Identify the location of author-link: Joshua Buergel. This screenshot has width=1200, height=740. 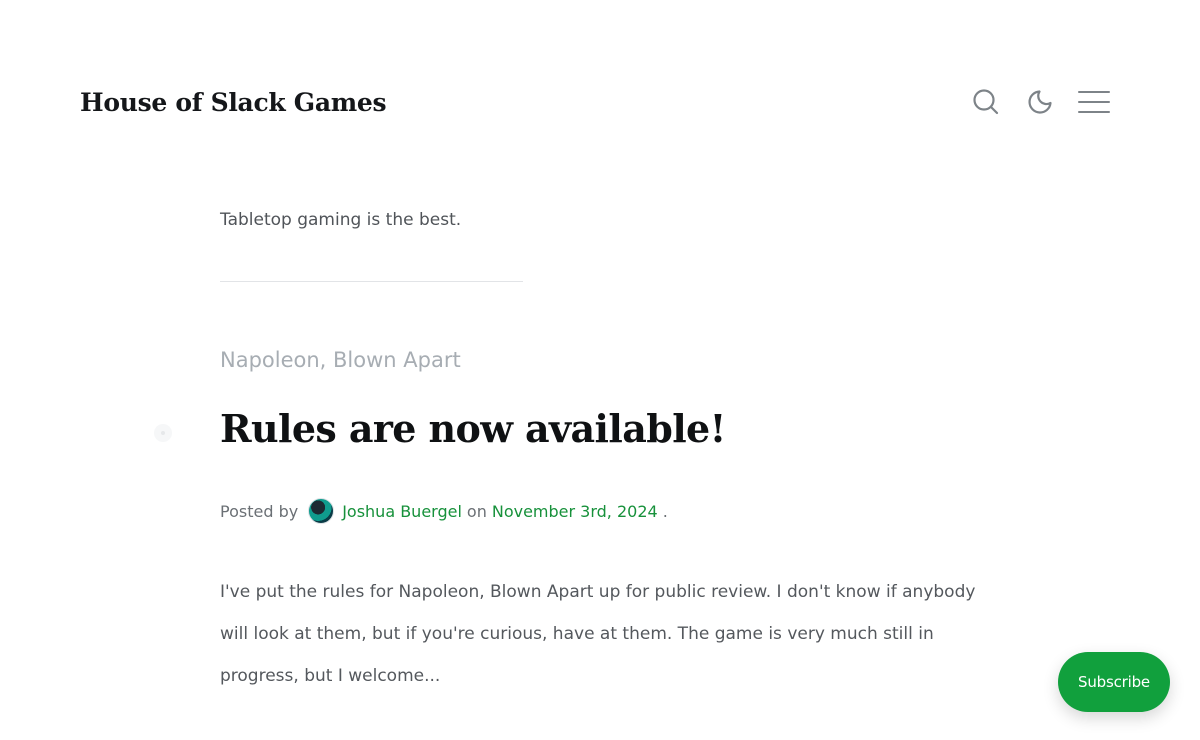
(402, 511).